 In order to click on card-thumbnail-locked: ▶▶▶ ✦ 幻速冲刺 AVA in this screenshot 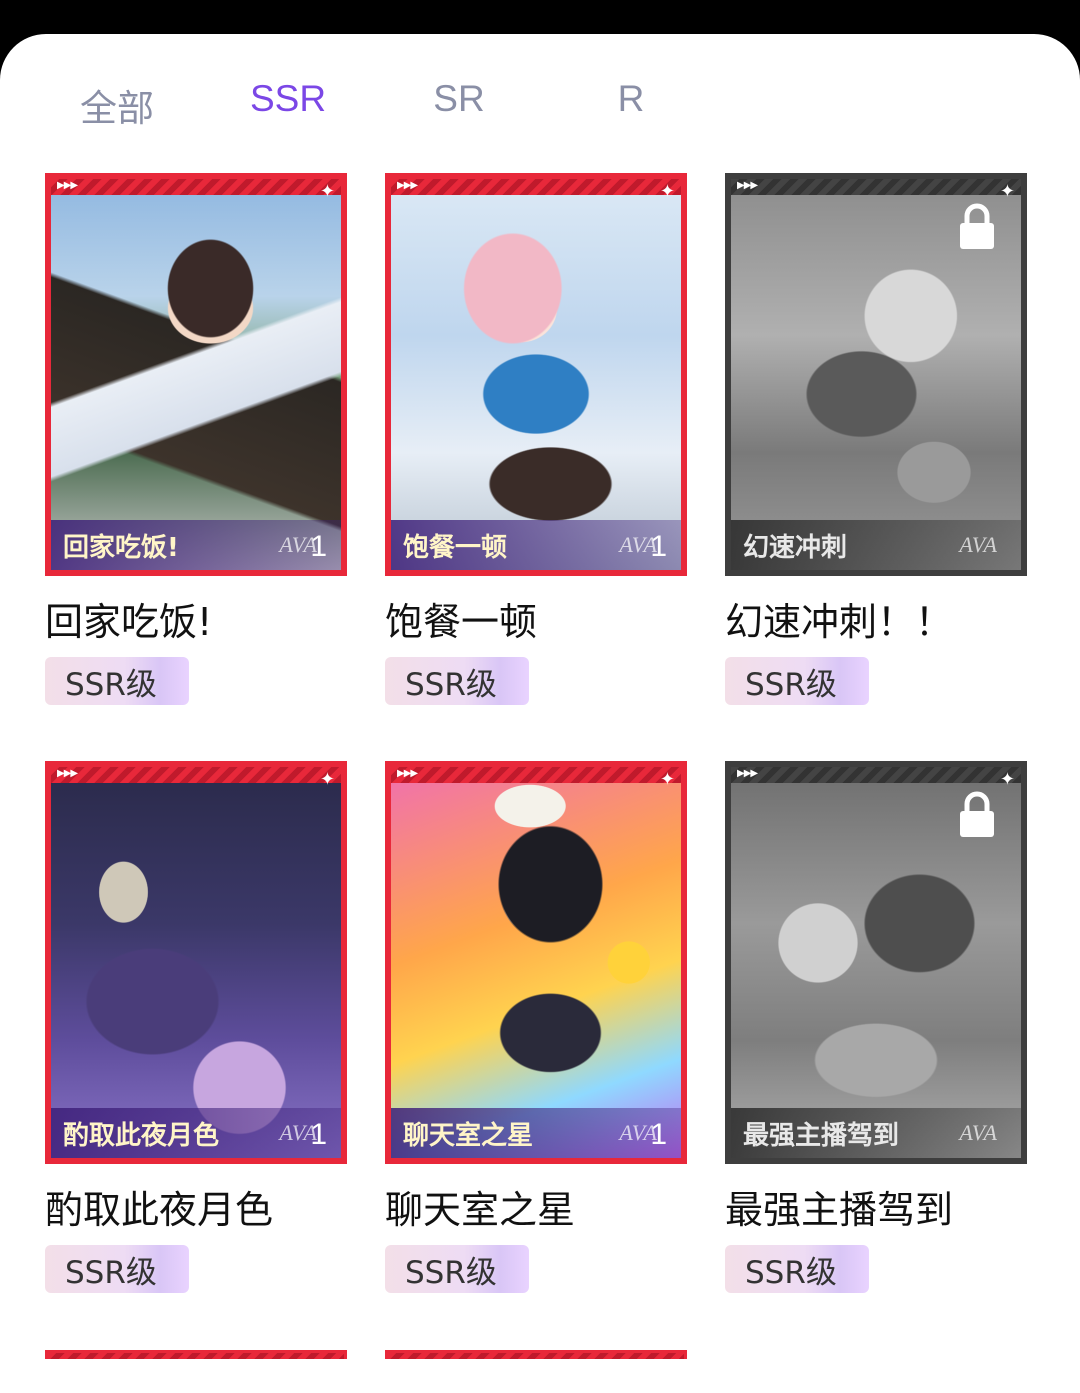, I will do `click(876, 374)`.